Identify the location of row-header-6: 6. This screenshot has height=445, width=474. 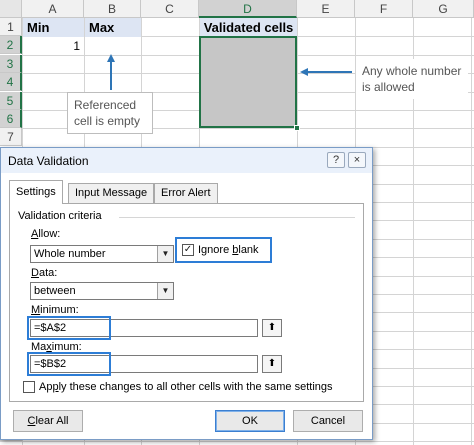
(11, 119).